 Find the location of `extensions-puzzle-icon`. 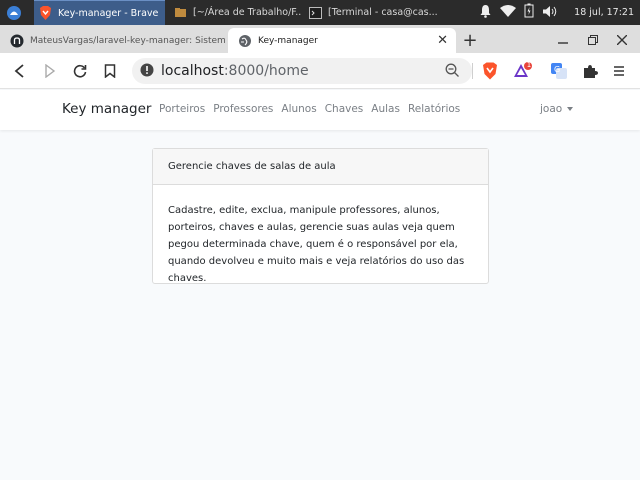

extensions-puzzle-icon is located at coordinates (590, 71).